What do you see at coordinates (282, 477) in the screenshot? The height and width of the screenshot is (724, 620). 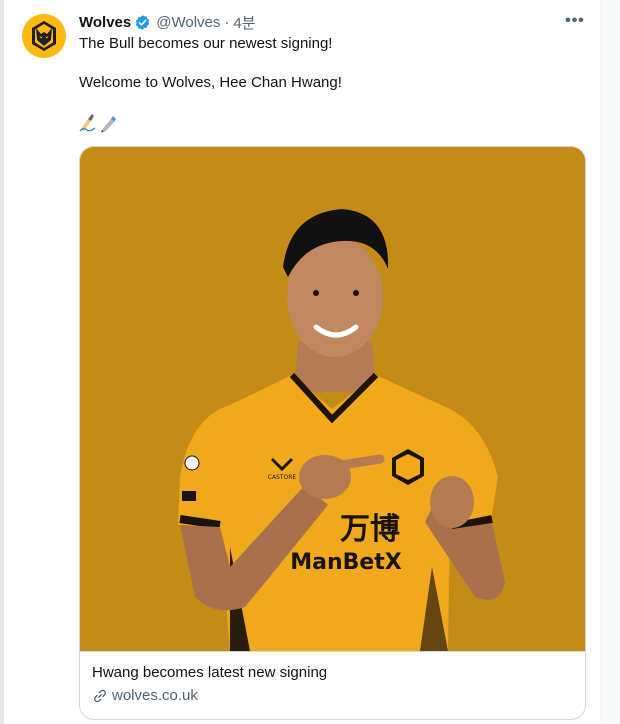 I see `shirt-brand-text: CASTORE` at bounding box center [282, 477].